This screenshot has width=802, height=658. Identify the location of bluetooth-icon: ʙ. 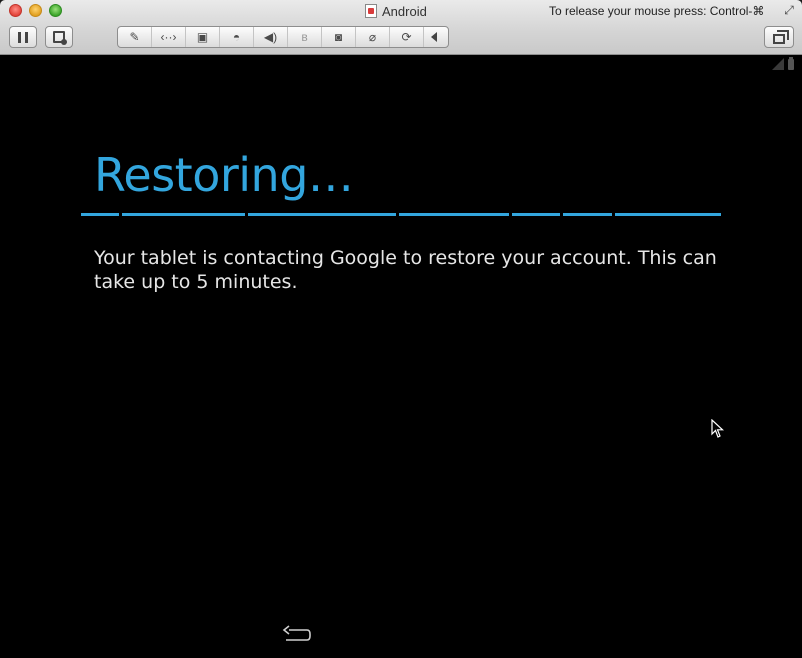
(304, 37).